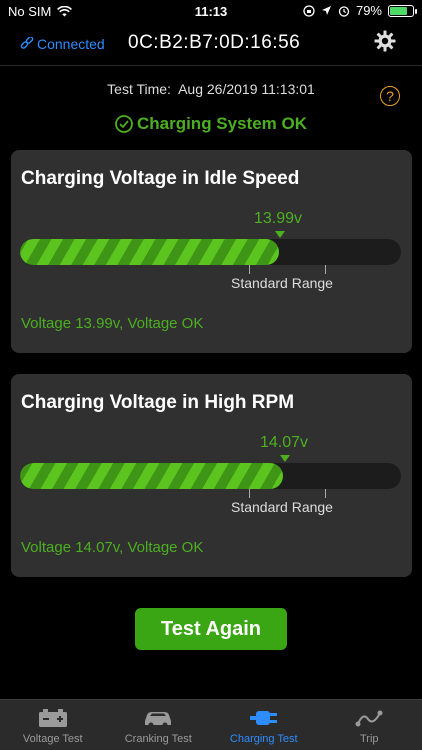  Describe the element at coordinates (112, 323) in the screenshot. I see `voltage-status: Voltage 13.99v, Voltage OK` at that location.